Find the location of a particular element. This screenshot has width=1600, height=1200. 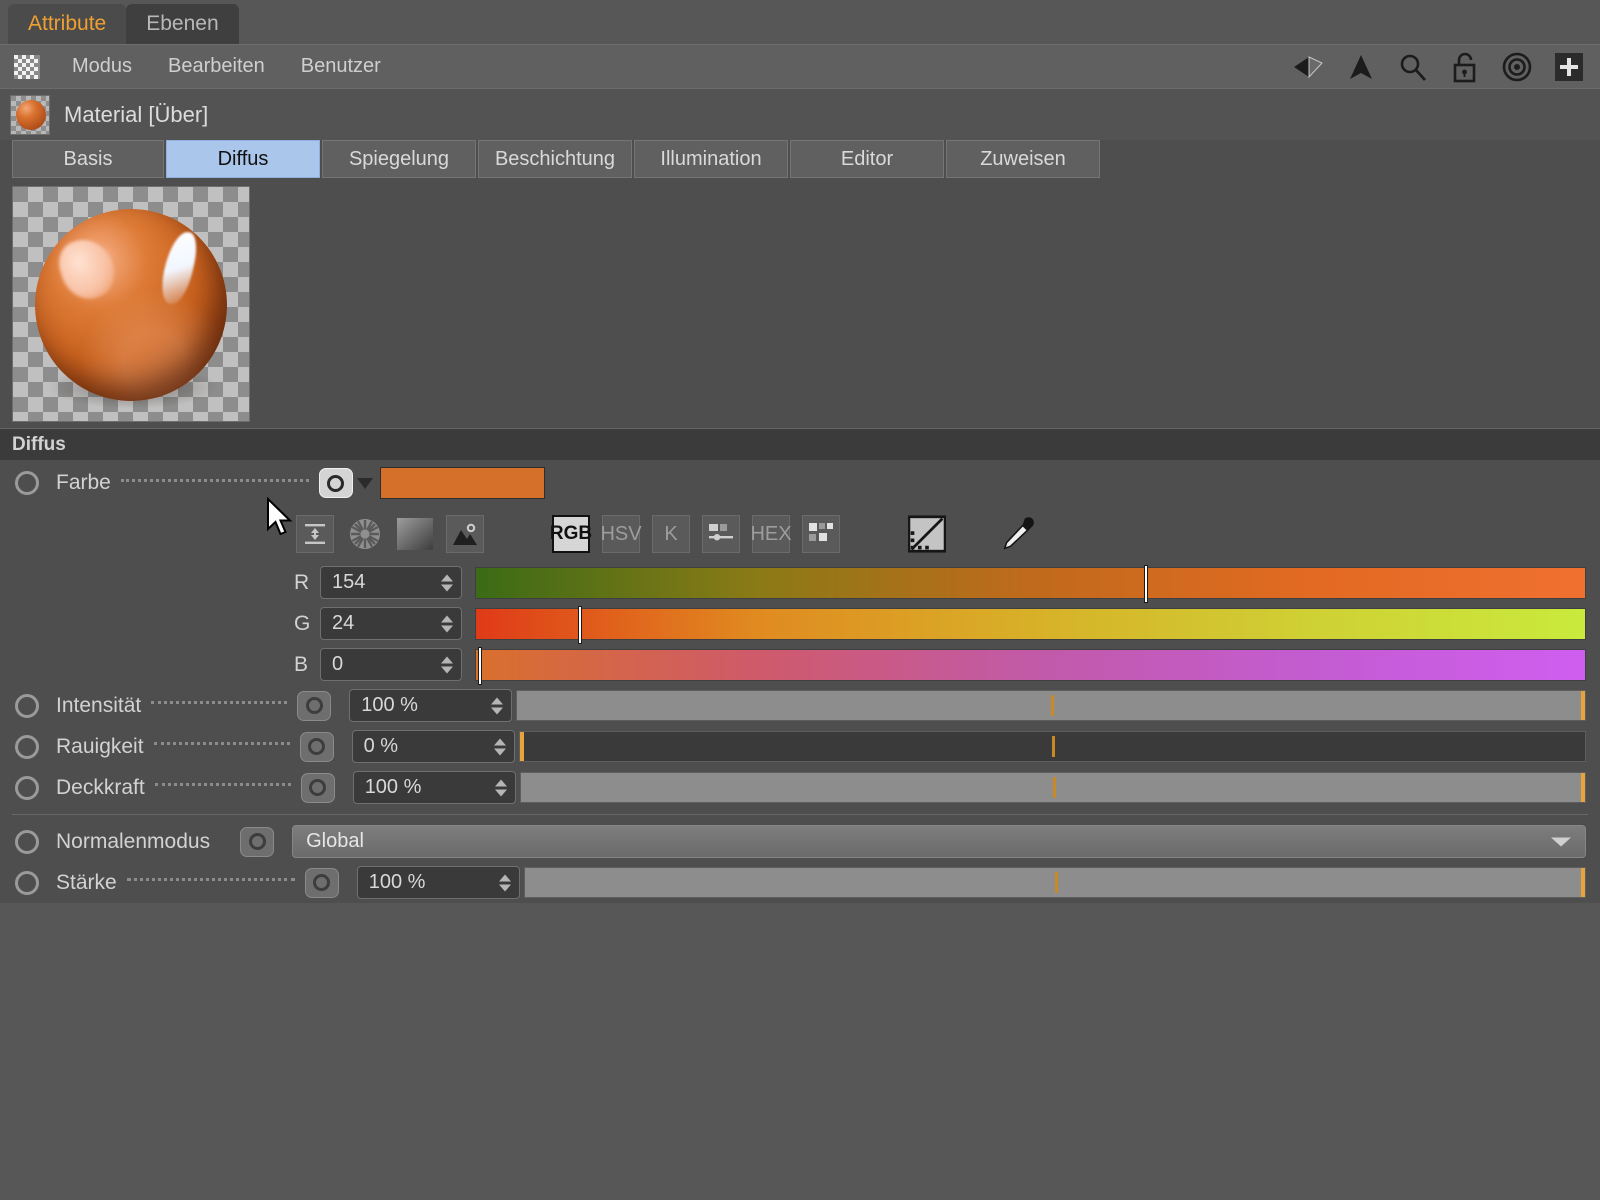

unlock-icon is located at coordinates (1465, 67).